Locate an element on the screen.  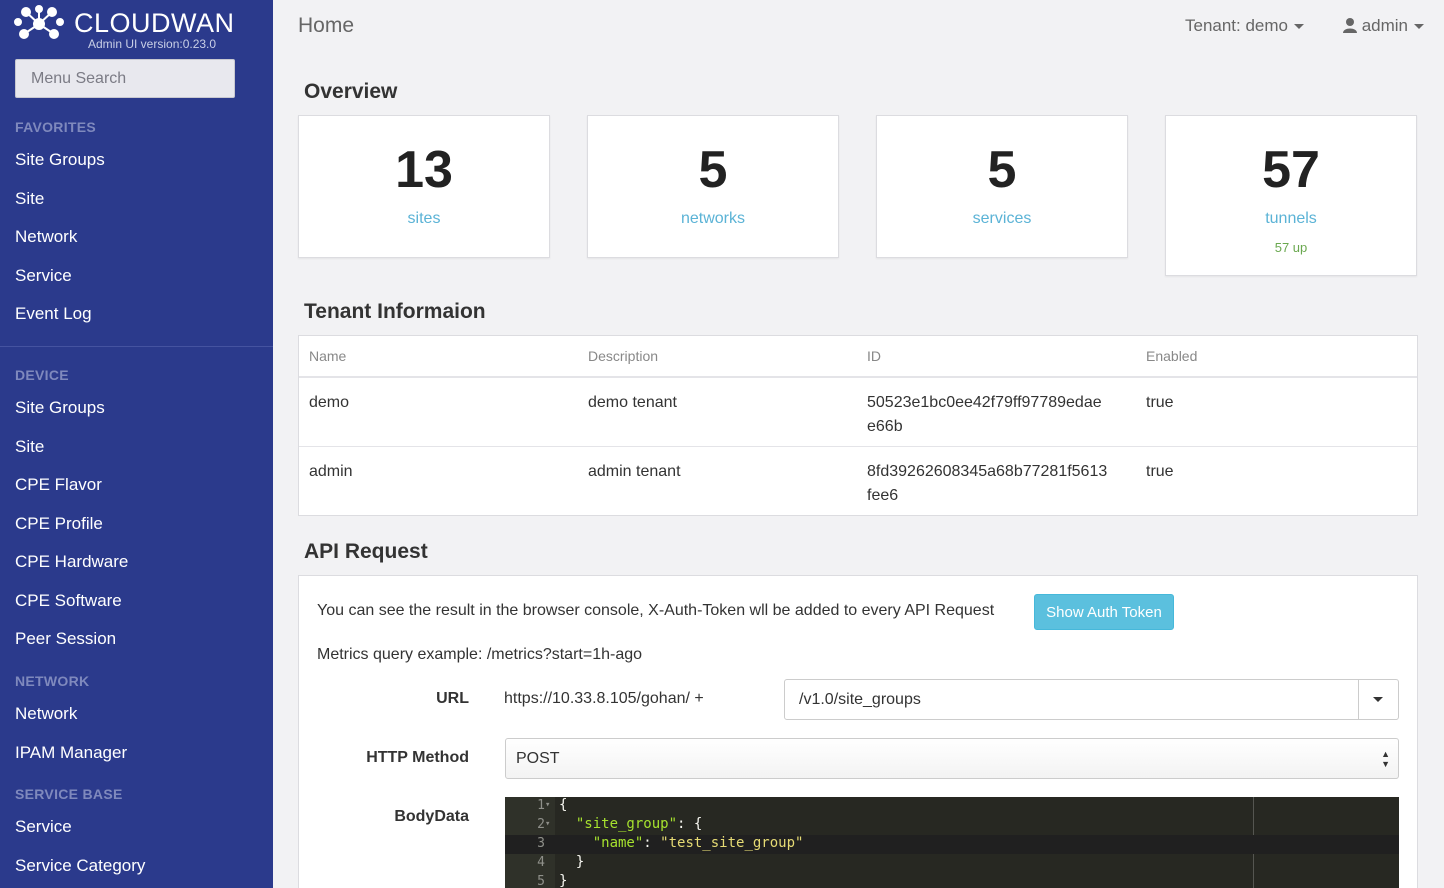
sidebar-item-ipam-manager: IPAM Manager is located at coordinates (71, 753).